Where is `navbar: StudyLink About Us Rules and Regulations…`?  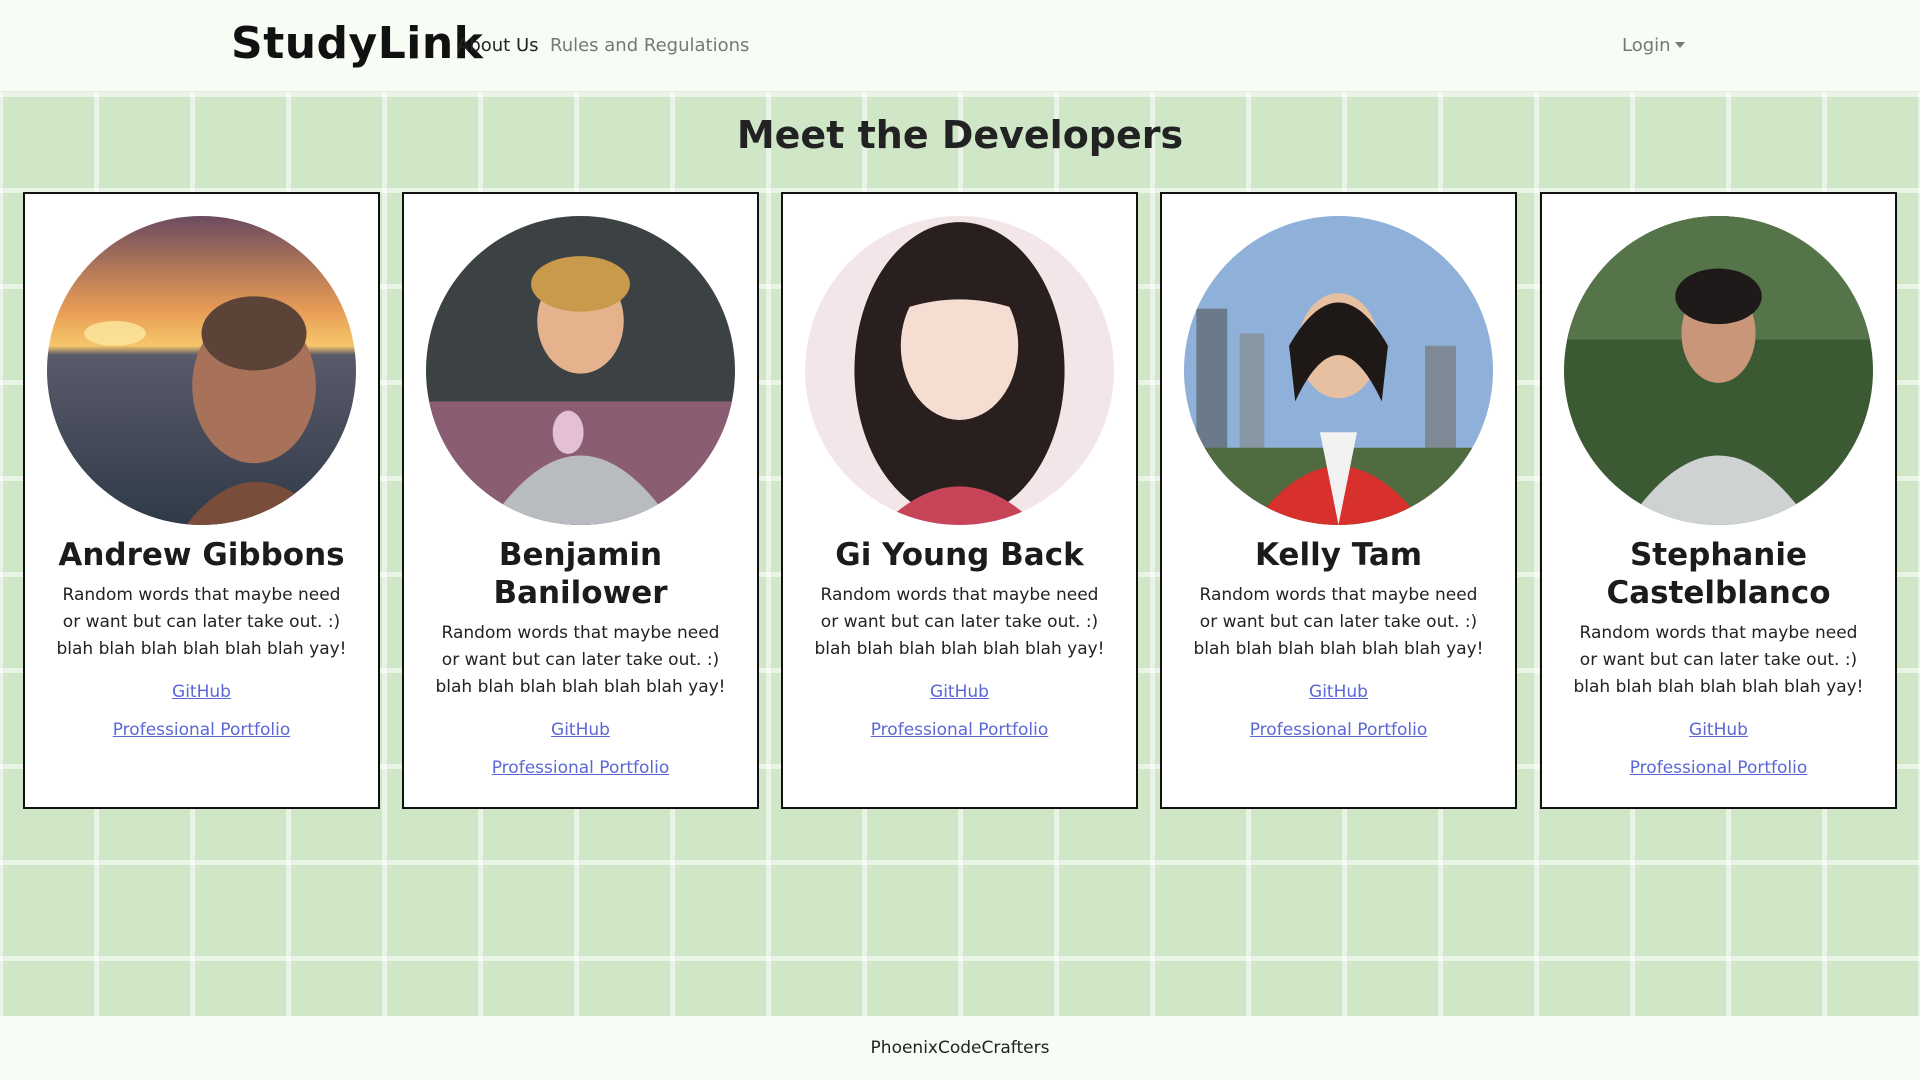 navbar: StudyLink About Us Rules and Regulations… is located at coordinates (960, 46).